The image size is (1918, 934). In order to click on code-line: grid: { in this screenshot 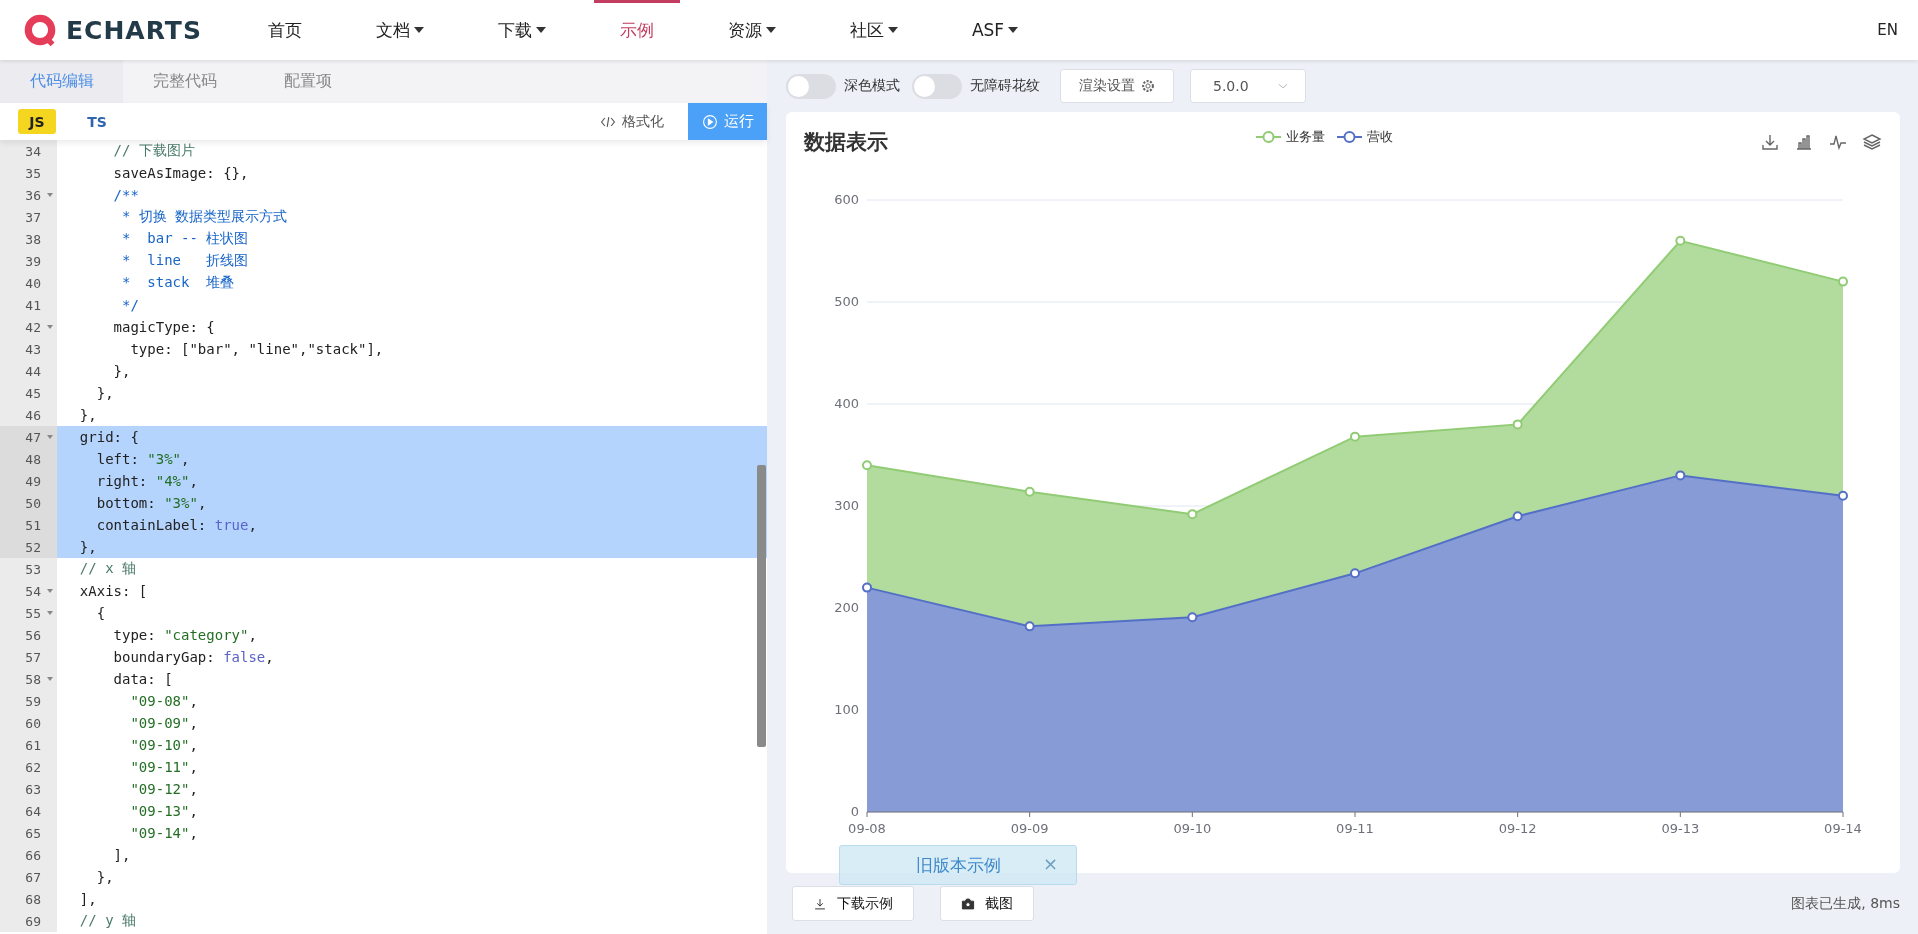, I will do `click(108, 437)`.